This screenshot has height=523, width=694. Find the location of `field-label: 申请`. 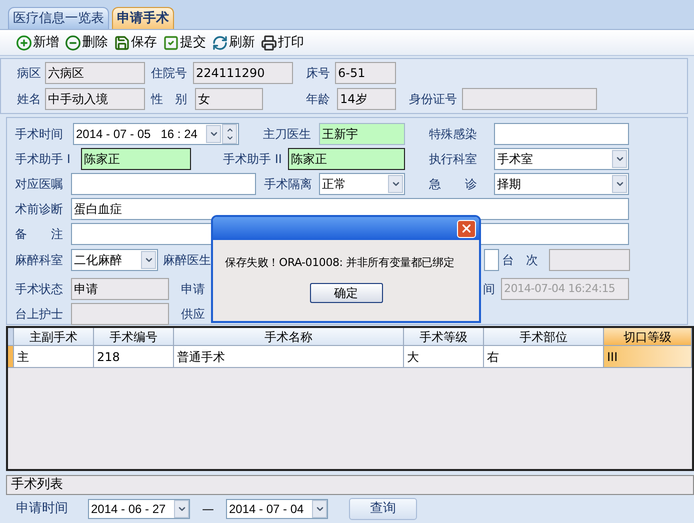

field-label: 申请 is located at coordinates (193, 289).